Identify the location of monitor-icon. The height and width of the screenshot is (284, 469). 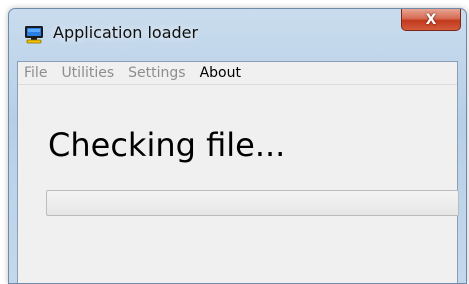
(34, 35).